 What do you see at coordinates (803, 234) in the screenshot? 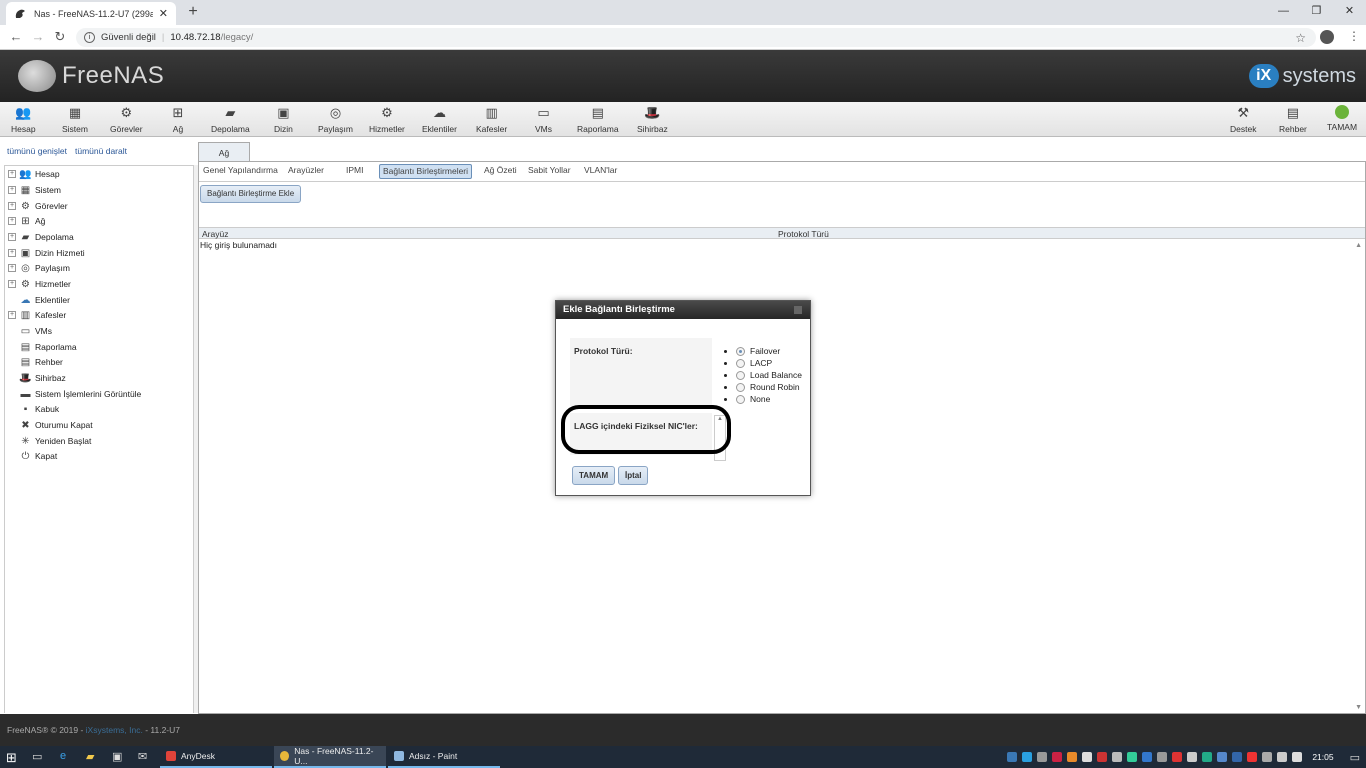
I see `column-protocol: Protokol Türü` at bounding box center [803, 234].